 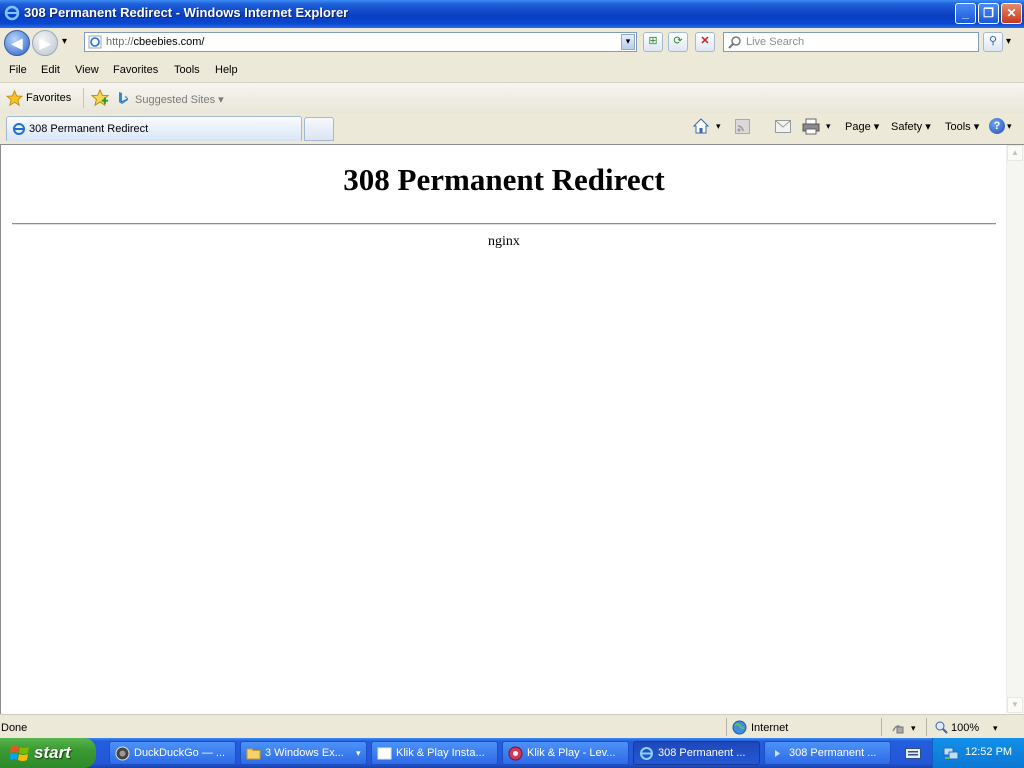 I want to click on maximize-button: ❐, so click(x=988, y=13).